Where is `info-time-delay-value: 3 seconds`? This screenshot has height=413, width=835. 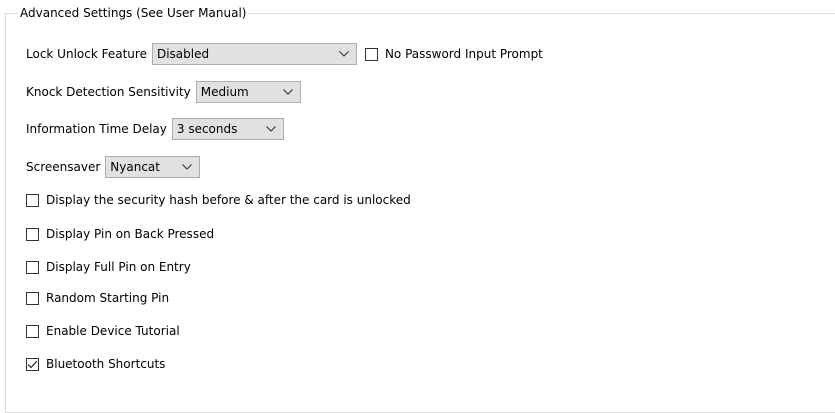
info-time-delay-value: 3 seconds is located at coordinates (207, 129).